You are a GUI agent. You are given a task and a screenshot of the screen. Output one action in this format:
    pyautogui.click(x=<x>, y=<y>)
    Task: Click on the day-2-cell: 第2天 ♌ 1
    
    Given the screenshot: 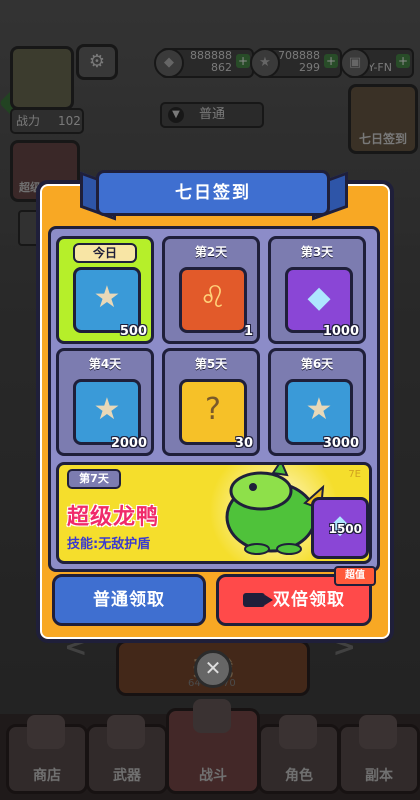 What is the action you would take?
    pyautogui.click(x=211, y=290)
    